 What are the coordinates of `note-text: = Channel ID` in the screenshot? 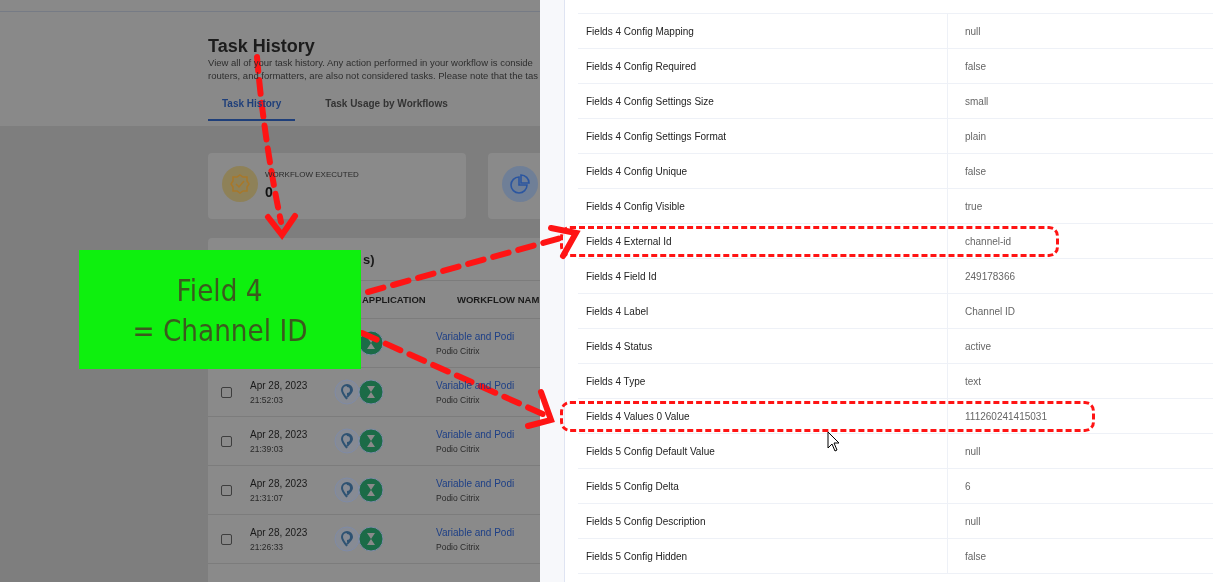 It's located at (220, 330).